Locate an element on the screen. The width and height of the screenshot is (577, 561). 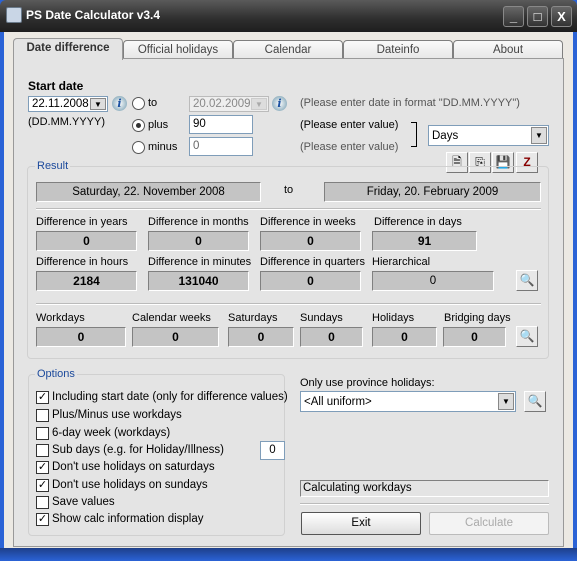
diff-months-label: Difference in months is located at coordinates (198, 222).